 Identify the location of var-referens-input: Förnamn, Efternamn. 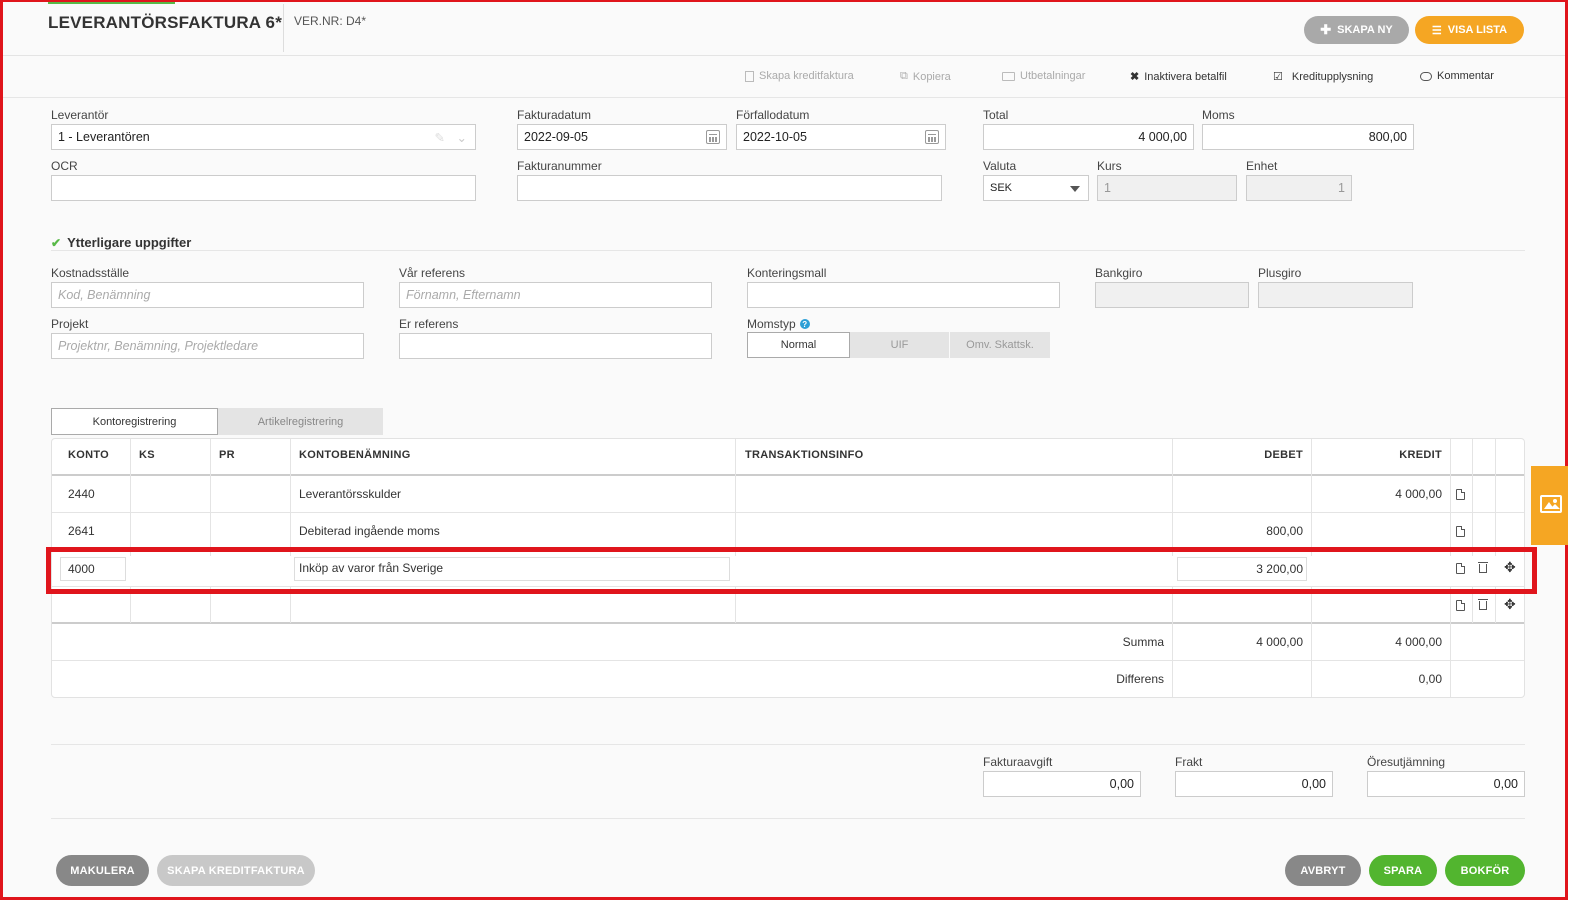
(555, 295).